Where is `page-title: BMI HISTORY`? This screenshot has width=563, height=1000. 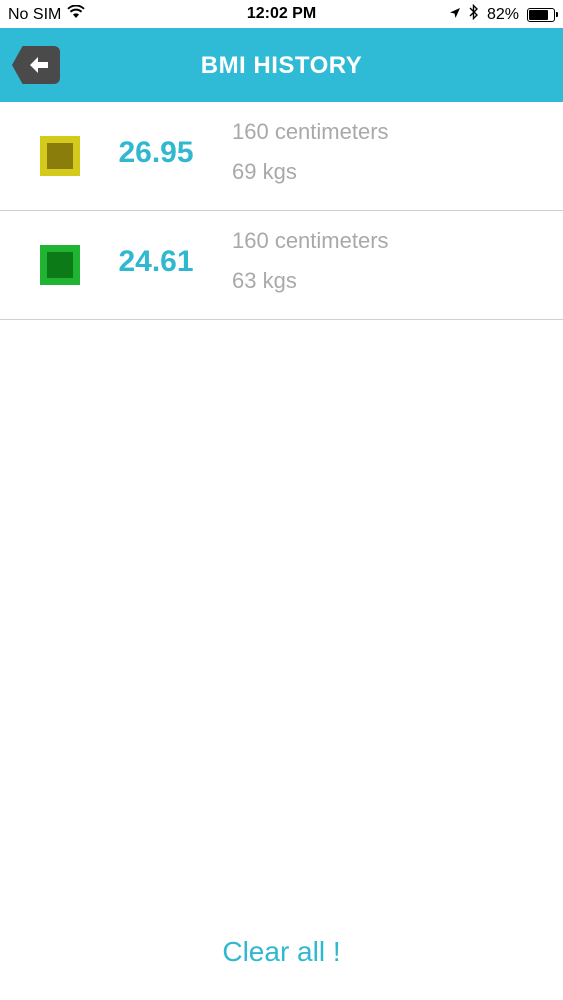 page-title: BMI HISTORY is located at coordinates (281, 65).